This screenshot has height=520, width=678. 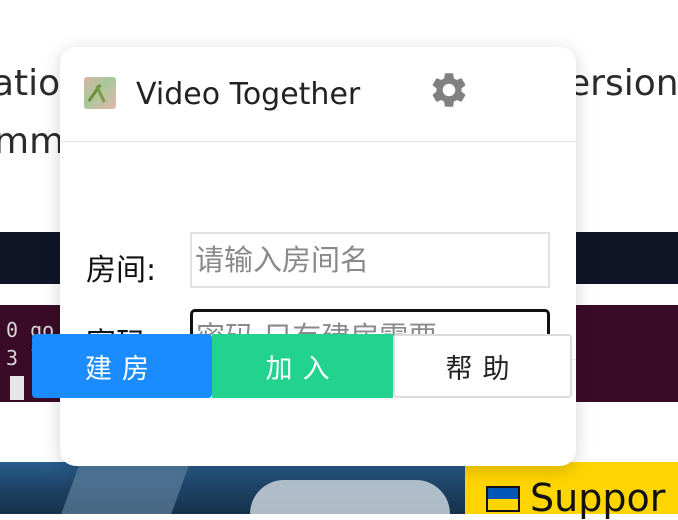 What do you see at coordinates (482, 366) in the screenshot?
I see `help-button: 帮助` at bounding box center [482, 366].